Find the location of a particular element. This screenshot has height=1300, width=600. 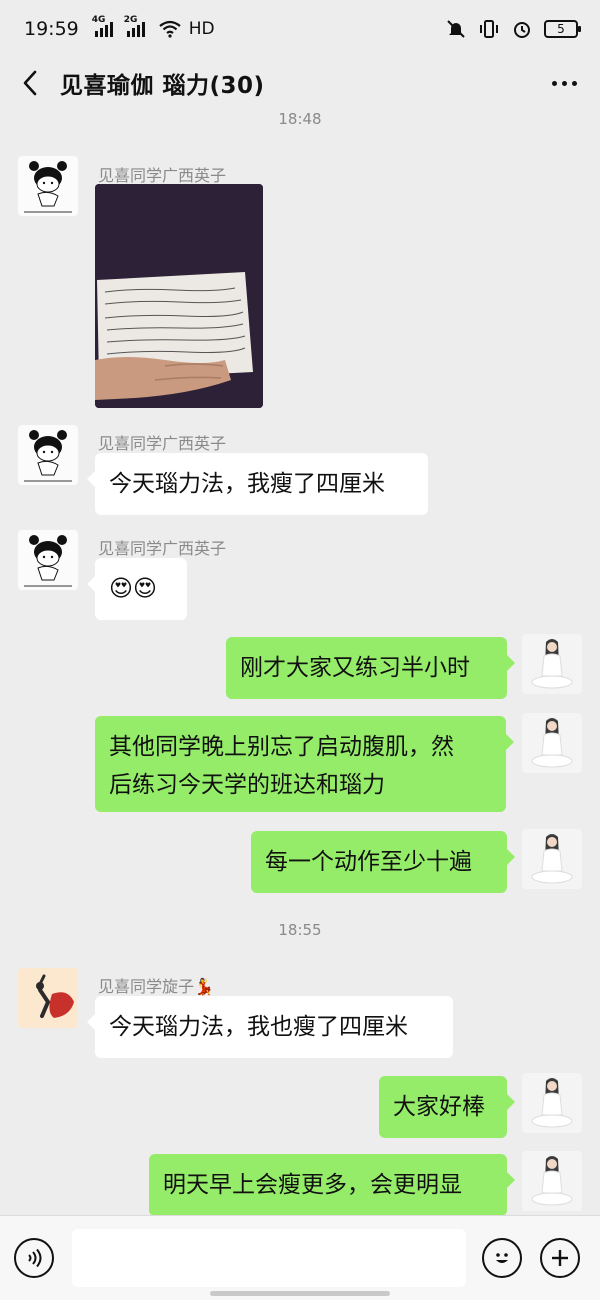

message-bubble: 今天瑙力法，我瘦了四厘米 is located at coordinates (257, 484).